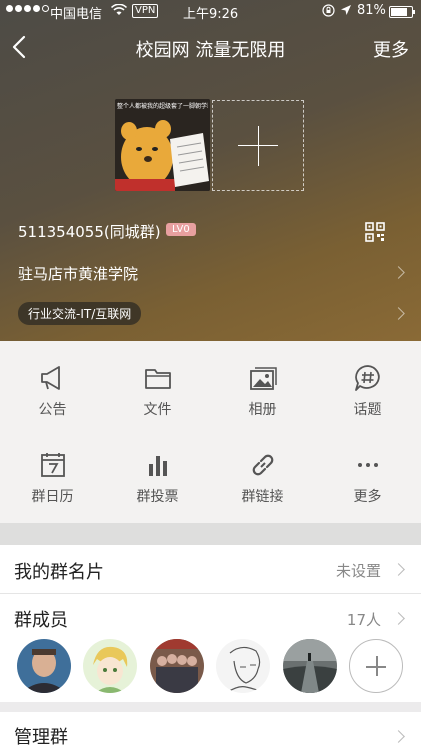  Describe the element at coordinates (157, 391) in the screenshot. I see `feature-files: 文件` at that location.